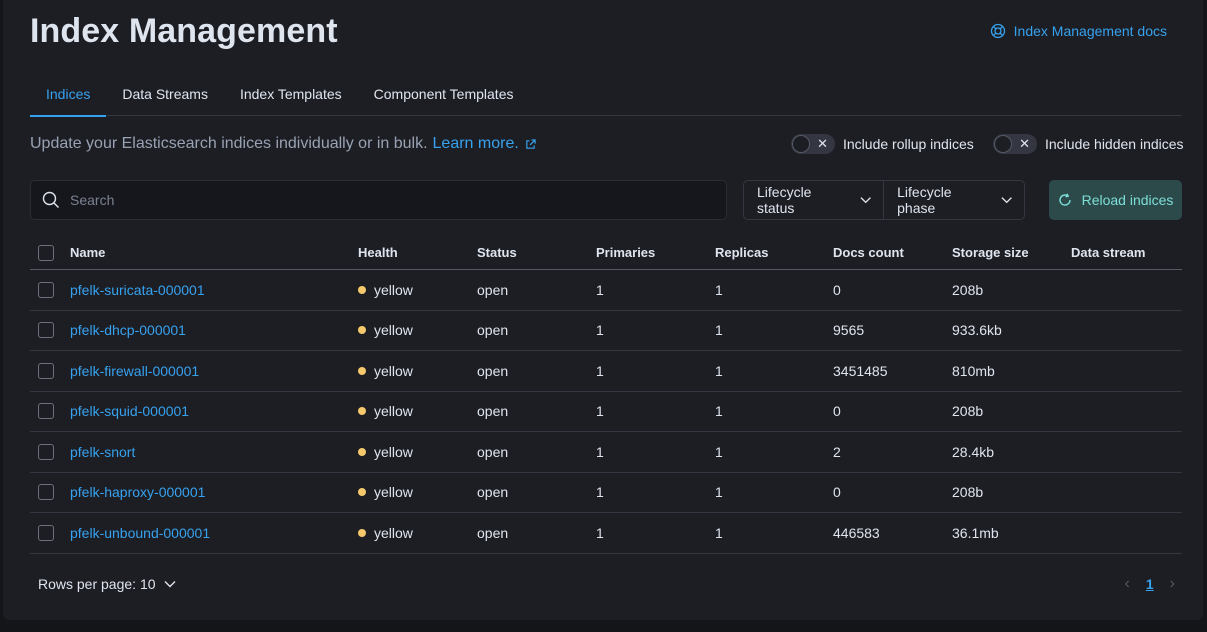 The width and height of the screenshot is (1207, 632). I want to click on next-page-icon: ›, so click(1172, 584).